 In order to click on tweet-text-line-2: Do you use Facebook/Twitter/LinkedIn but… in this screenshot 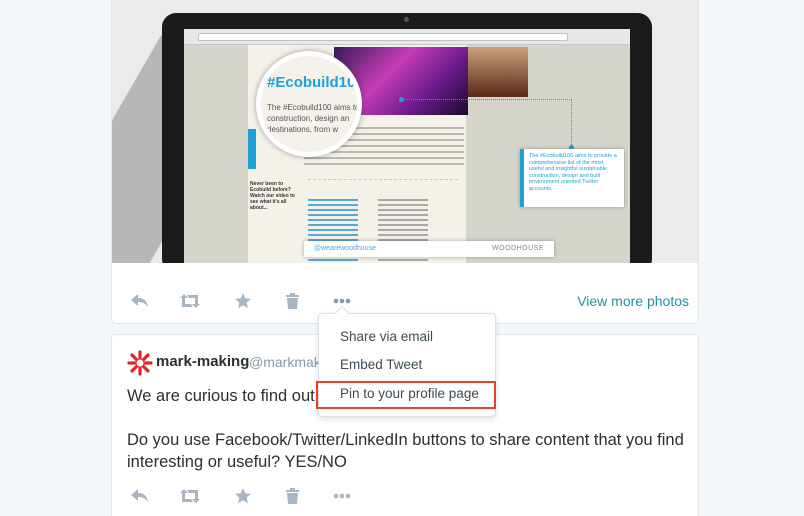, I will do `click(405, 451)`.